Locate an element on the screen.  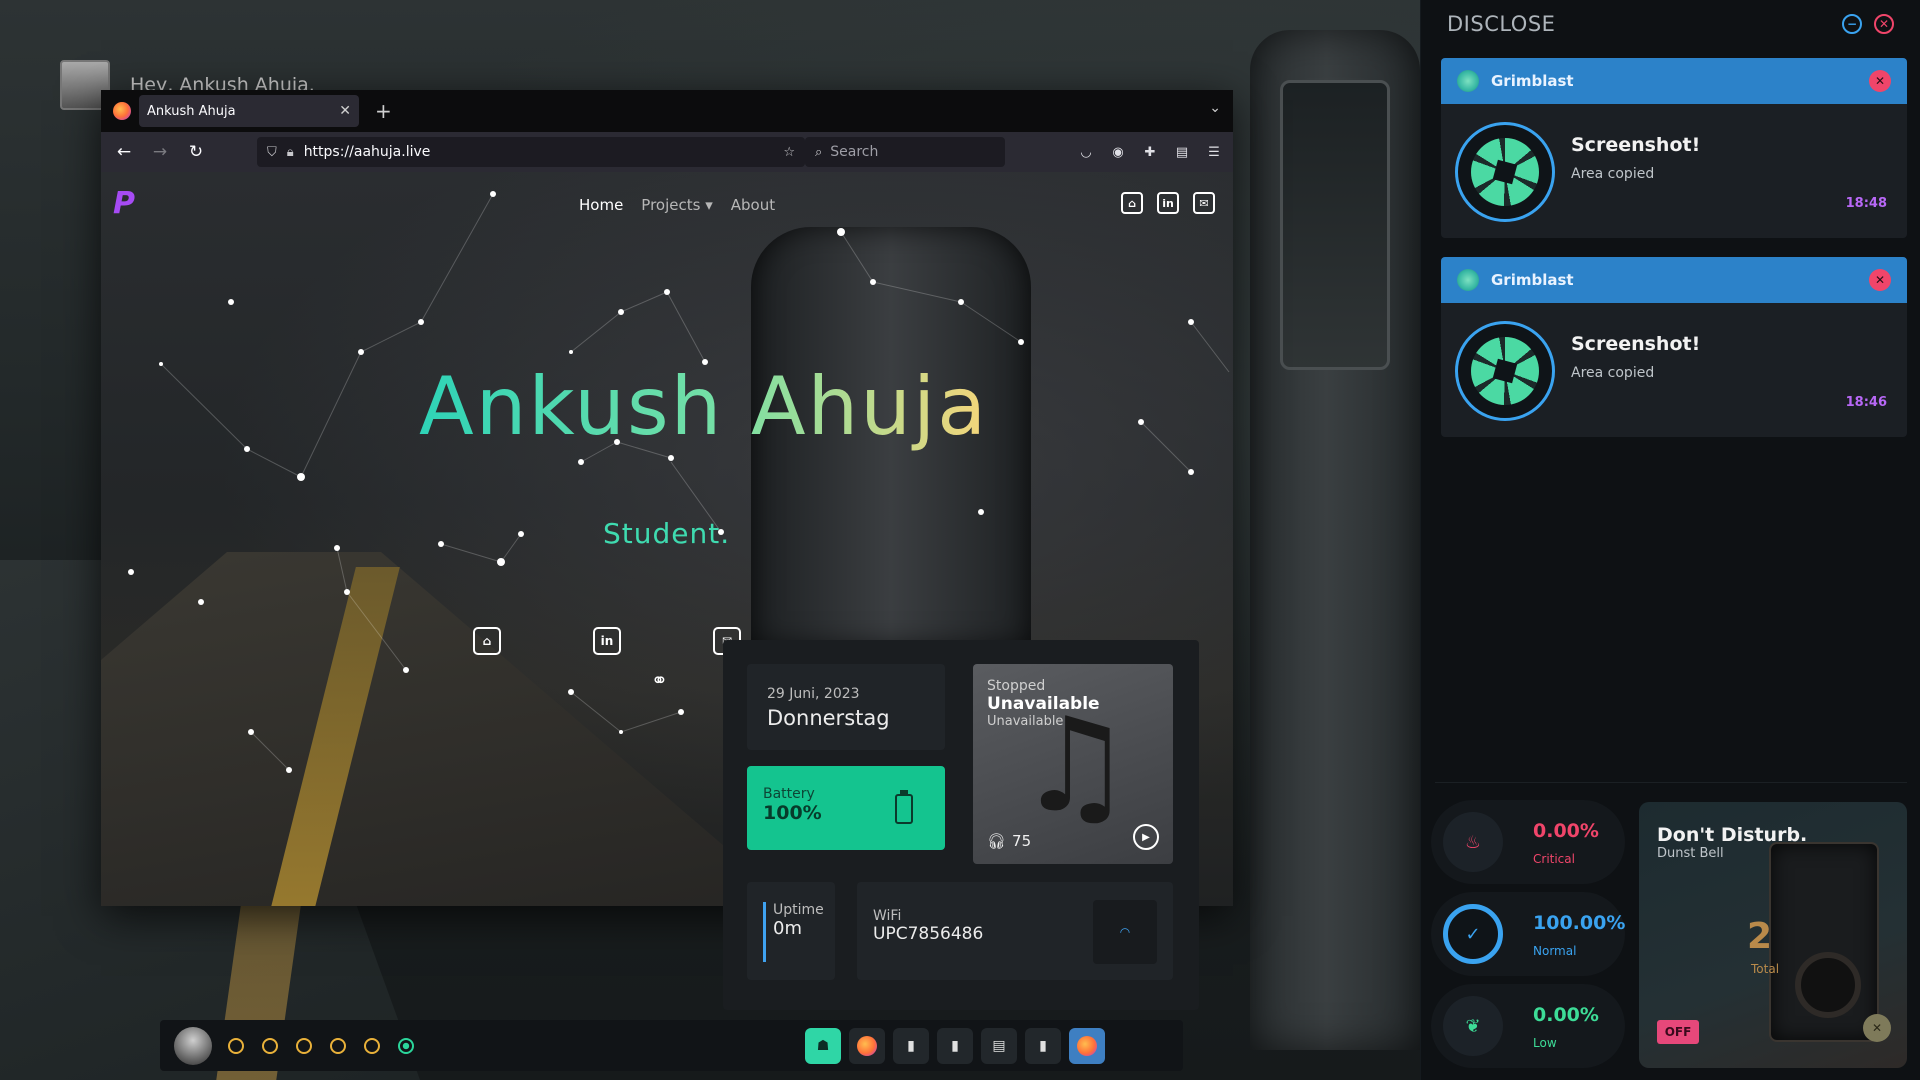
account-icon: ◉ is located at coordinates (1118, 152).